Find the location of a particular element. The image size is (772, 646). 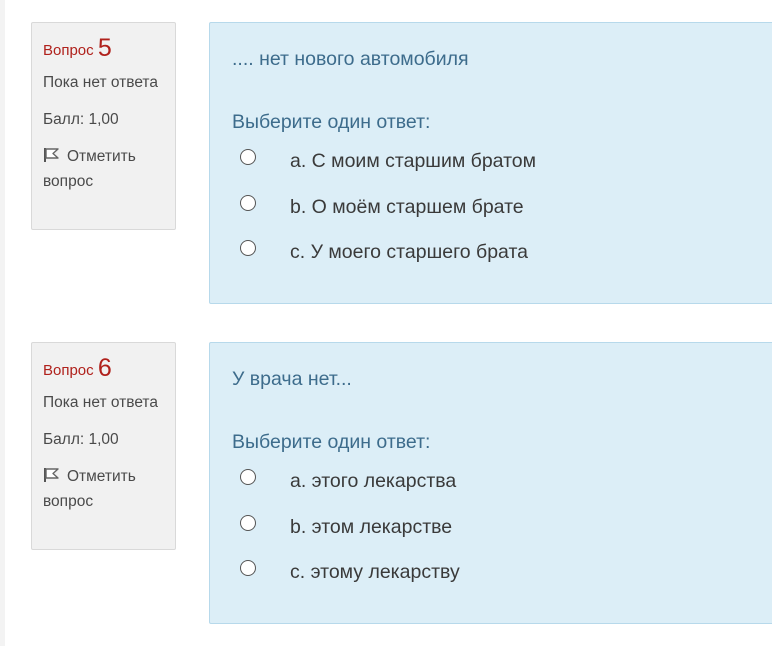

answer-option-a: a. С моим старшим братом is located at coordinates (500, 162).